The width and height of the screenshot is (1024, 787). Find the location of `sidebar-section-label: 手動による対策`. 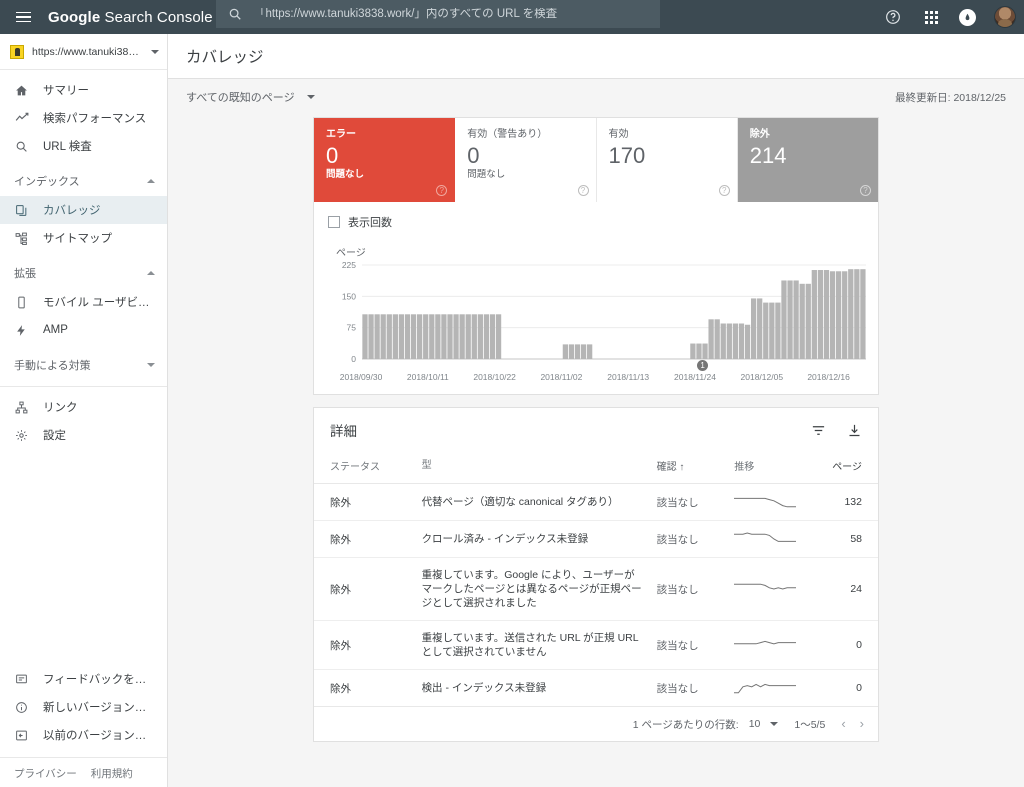

sidebar-section-label: 手動による対策 is located at coordinates (52, 366).